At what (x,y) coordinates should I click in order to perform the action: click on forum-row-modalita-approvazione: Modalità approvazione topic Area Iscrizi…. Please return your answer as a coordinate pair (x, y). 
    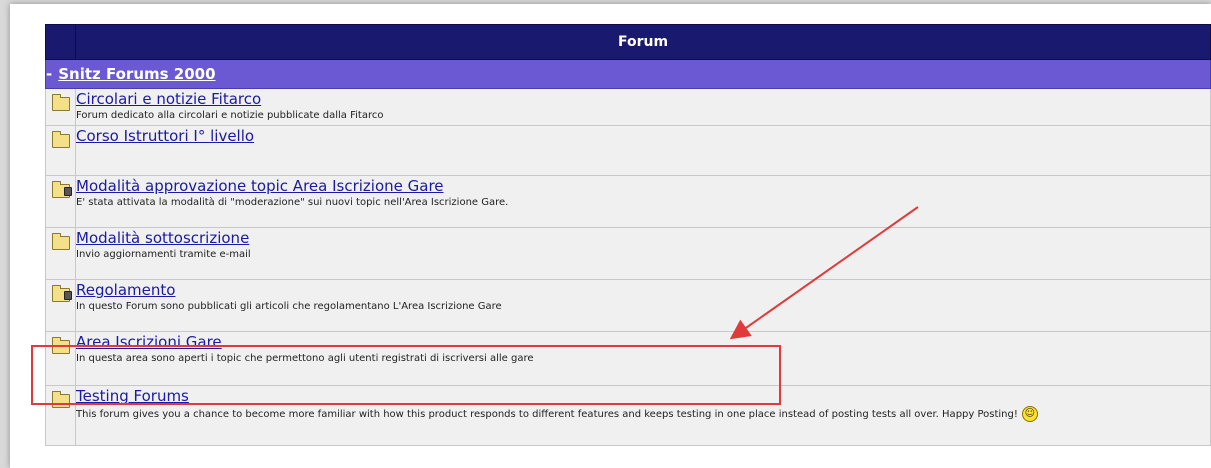
    Looking at the image, I should click on (628, 201).